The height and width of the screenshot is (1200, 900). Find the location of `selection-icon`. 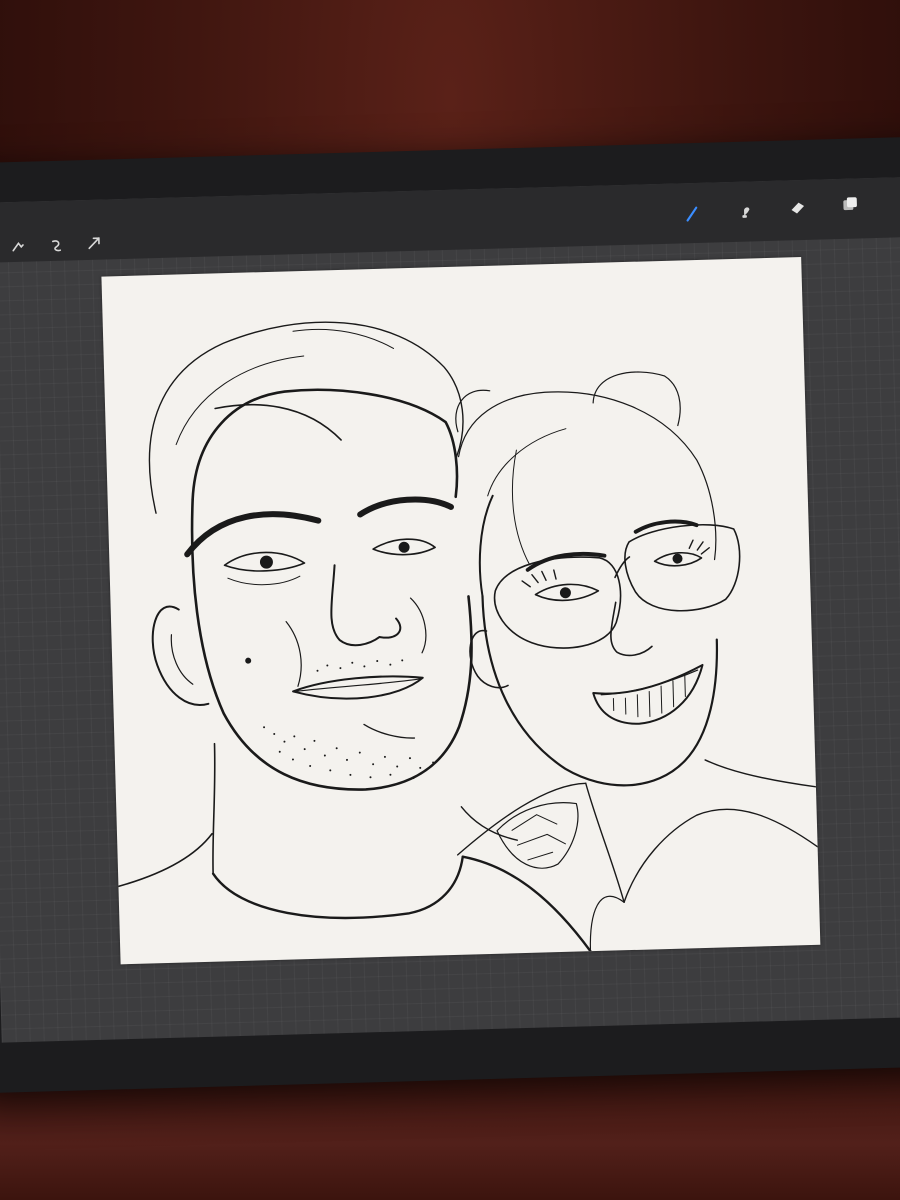

selection-icon is located at coordinates (56, 246).